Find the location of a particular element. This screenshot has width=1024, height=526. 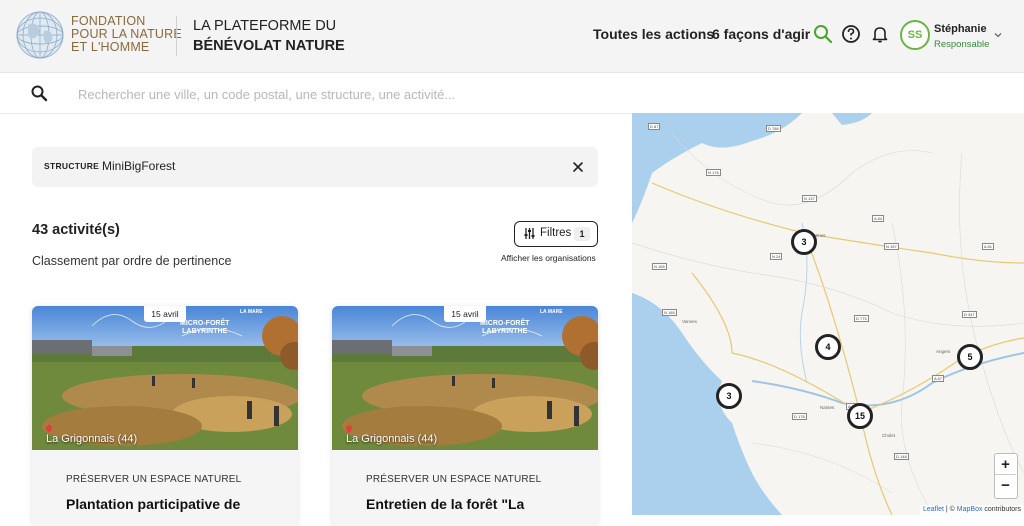

road-label: D 178 is located at coordinates (799, 416).